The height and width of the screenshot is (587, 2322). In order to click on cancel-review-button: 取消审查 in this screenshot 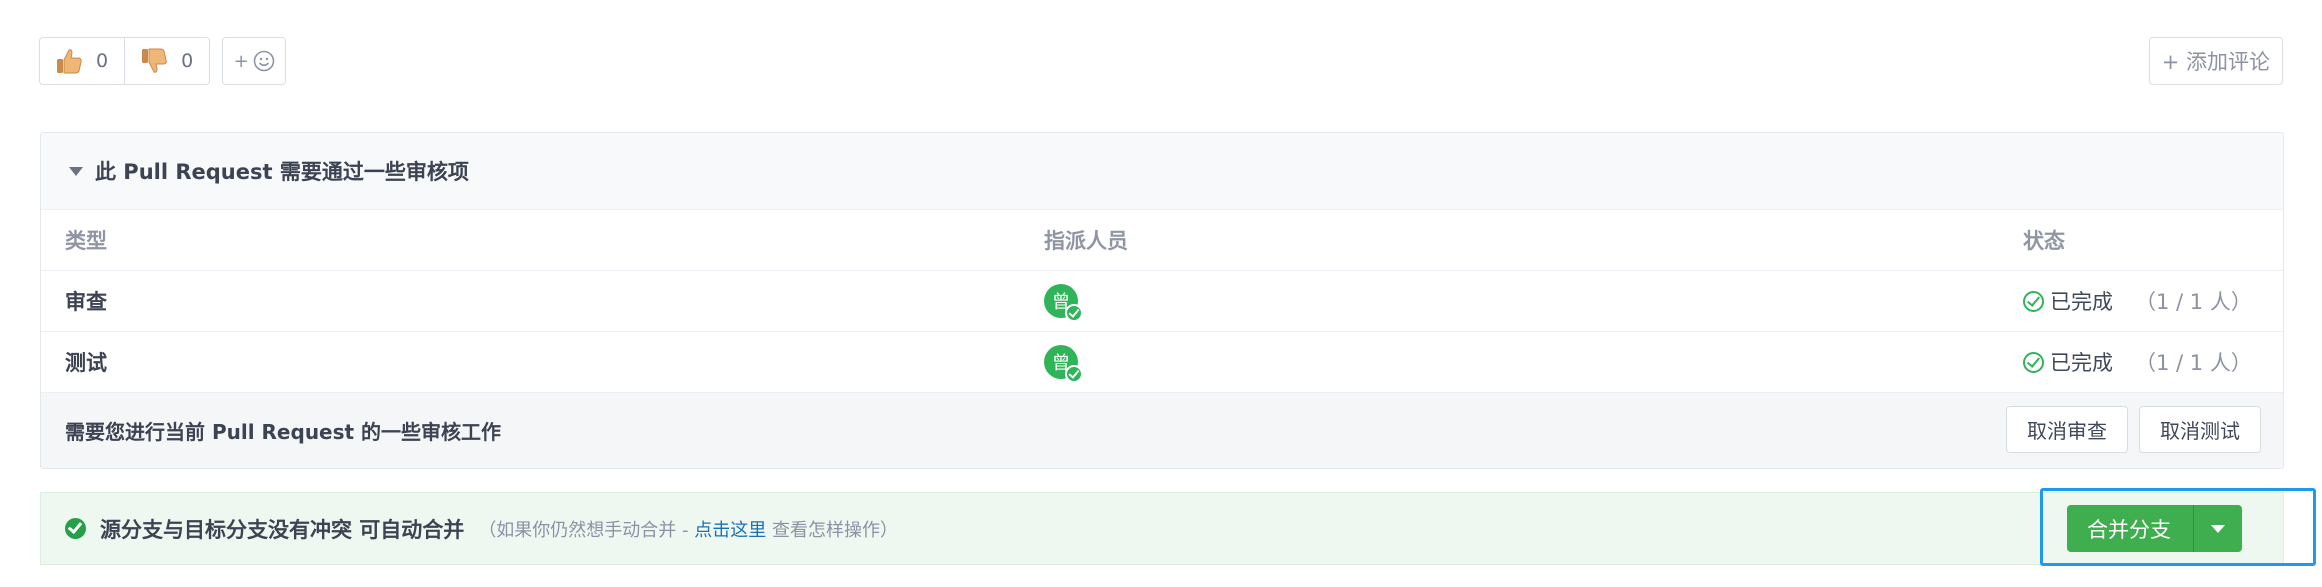, I will do `click(2067, 429)`.